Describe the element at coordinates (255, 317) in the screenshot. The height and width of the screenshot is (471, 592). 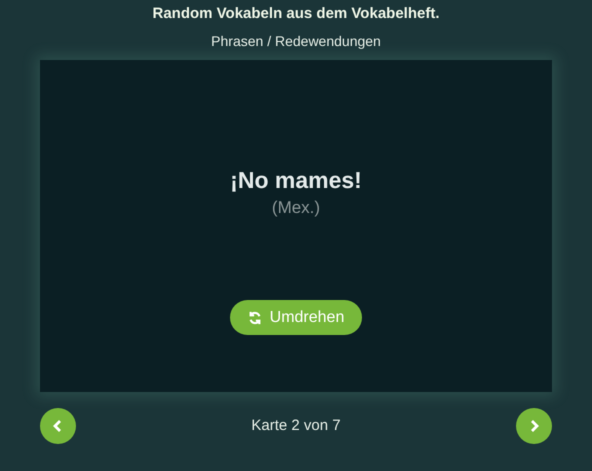
I see `refresh-icon` at that location.